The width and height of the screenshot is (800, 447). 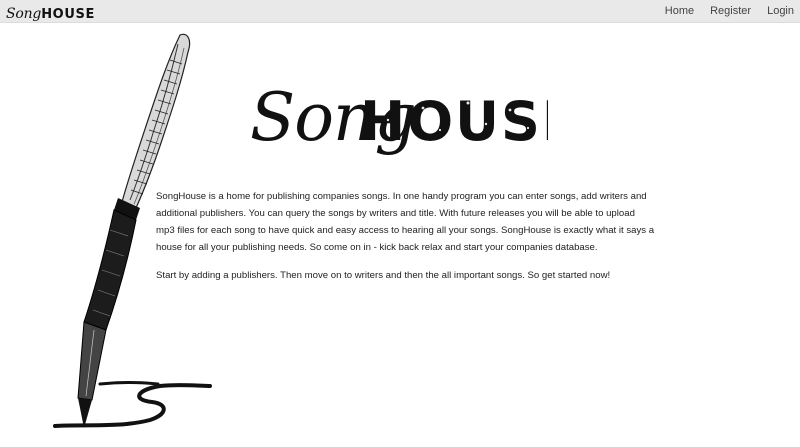 I want to click on nav-home-link: Home, so click(x=679, y=11).